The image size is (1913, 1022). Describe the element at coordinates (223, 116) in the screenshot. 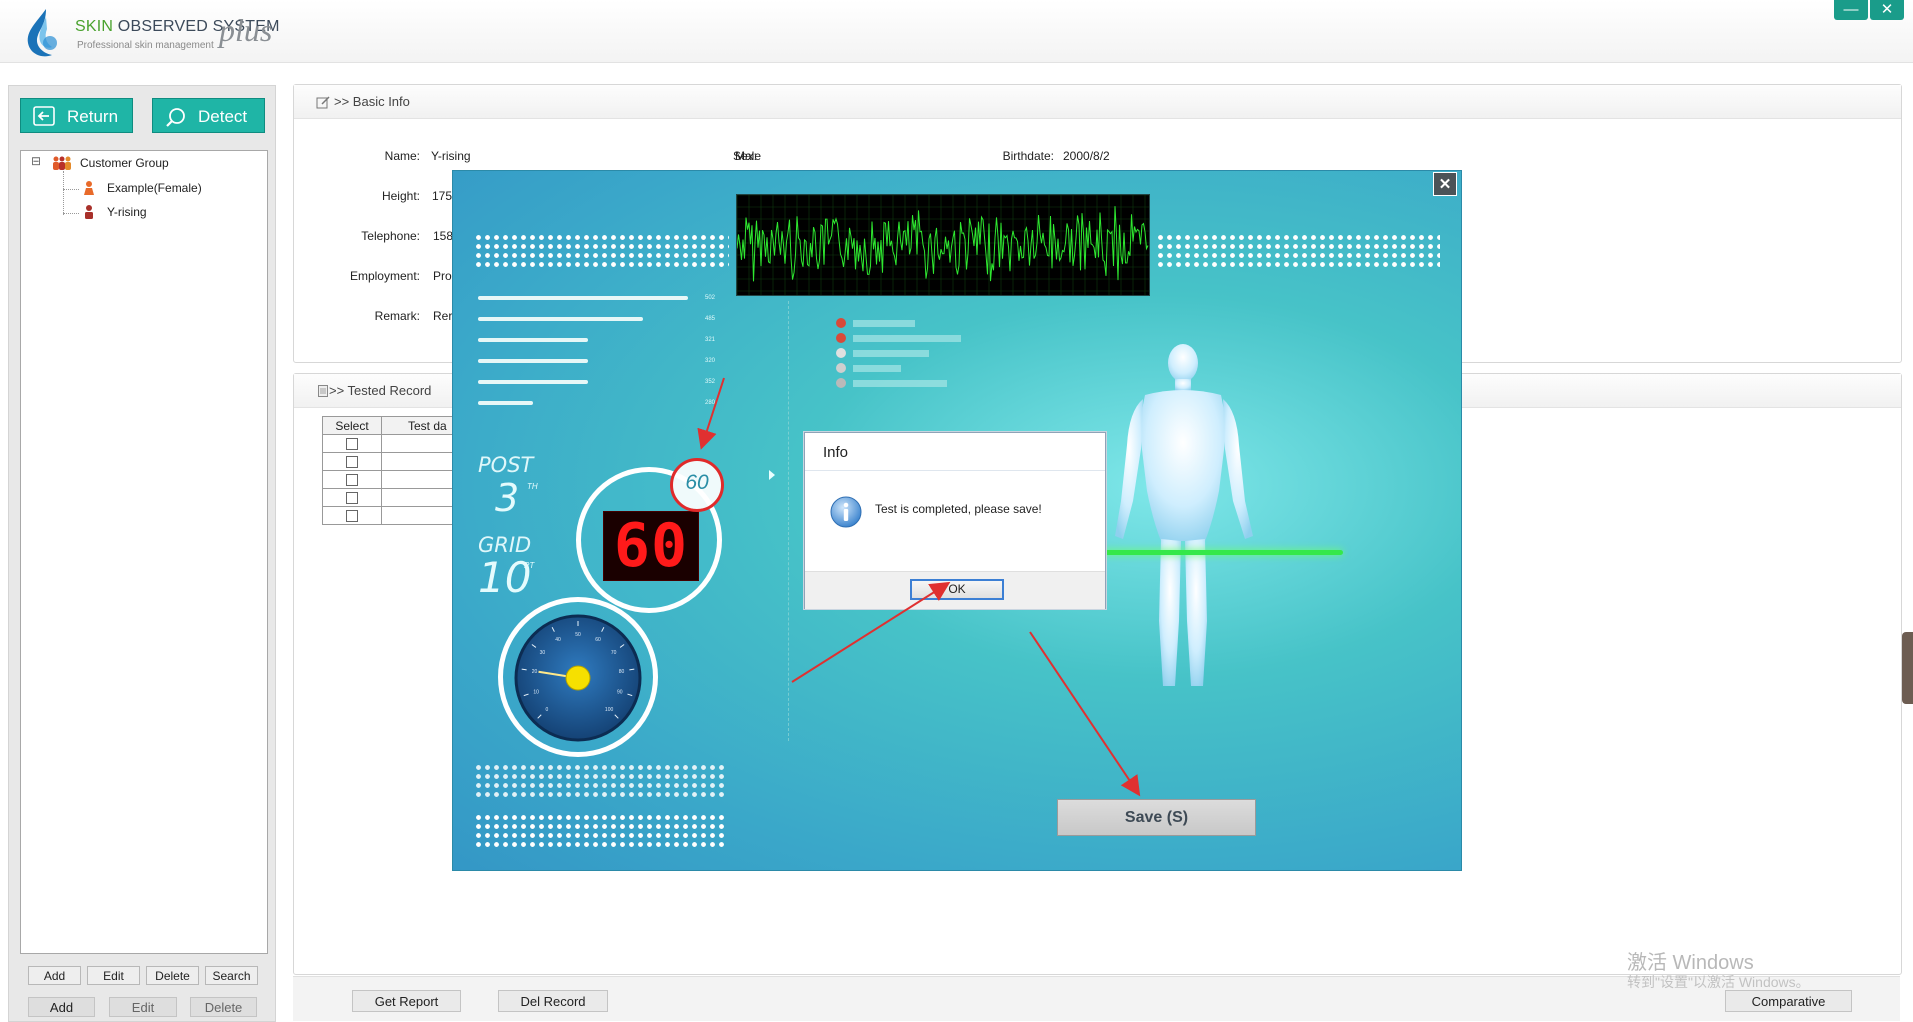

I see `detect-label: Detect` at that location.